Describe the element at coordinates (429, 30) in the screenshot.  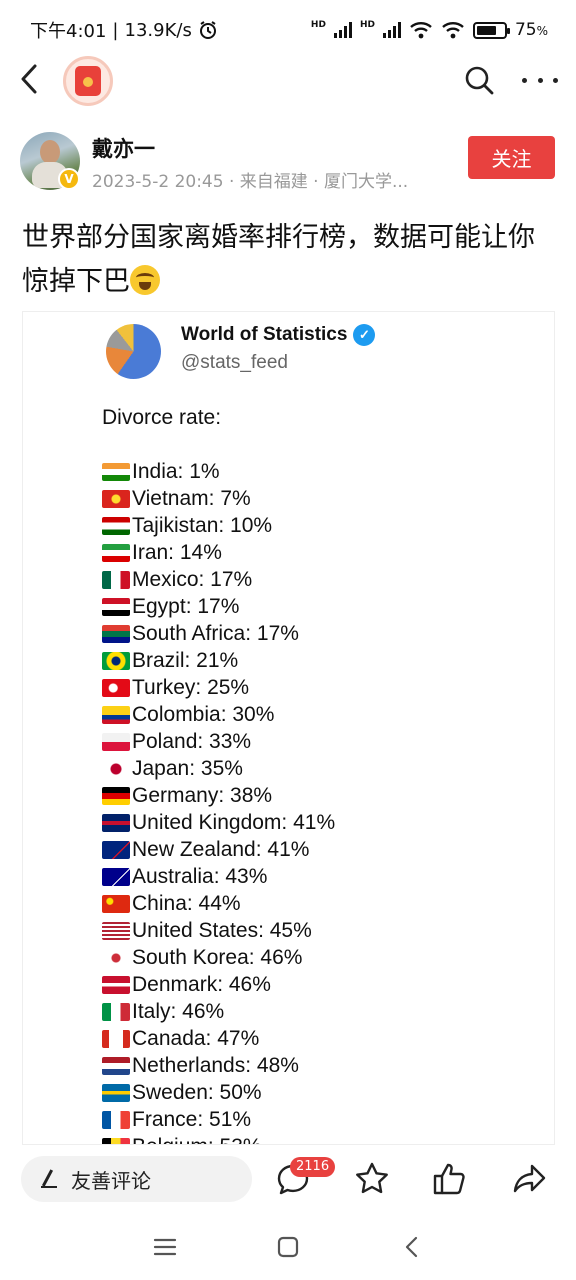
I see `status-right: HD HD 75%` at that location.